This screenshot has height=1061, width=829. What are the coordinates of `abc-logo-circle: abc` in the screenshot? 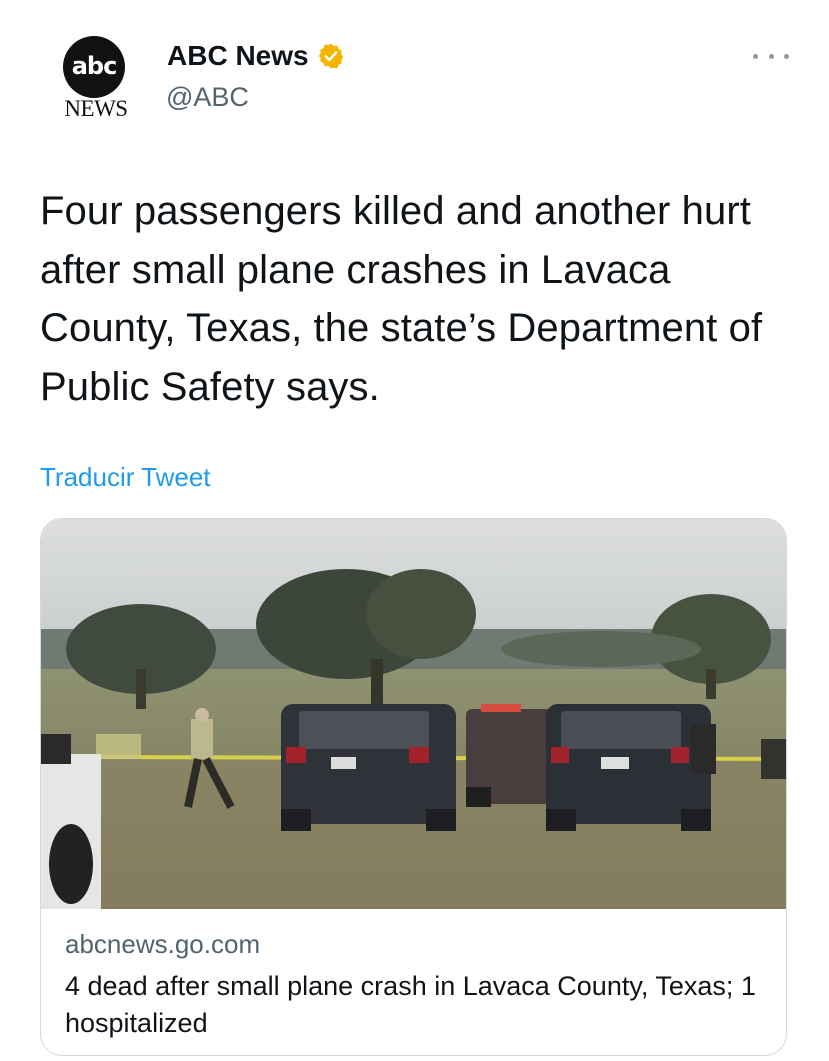 It's located at (94, 67).